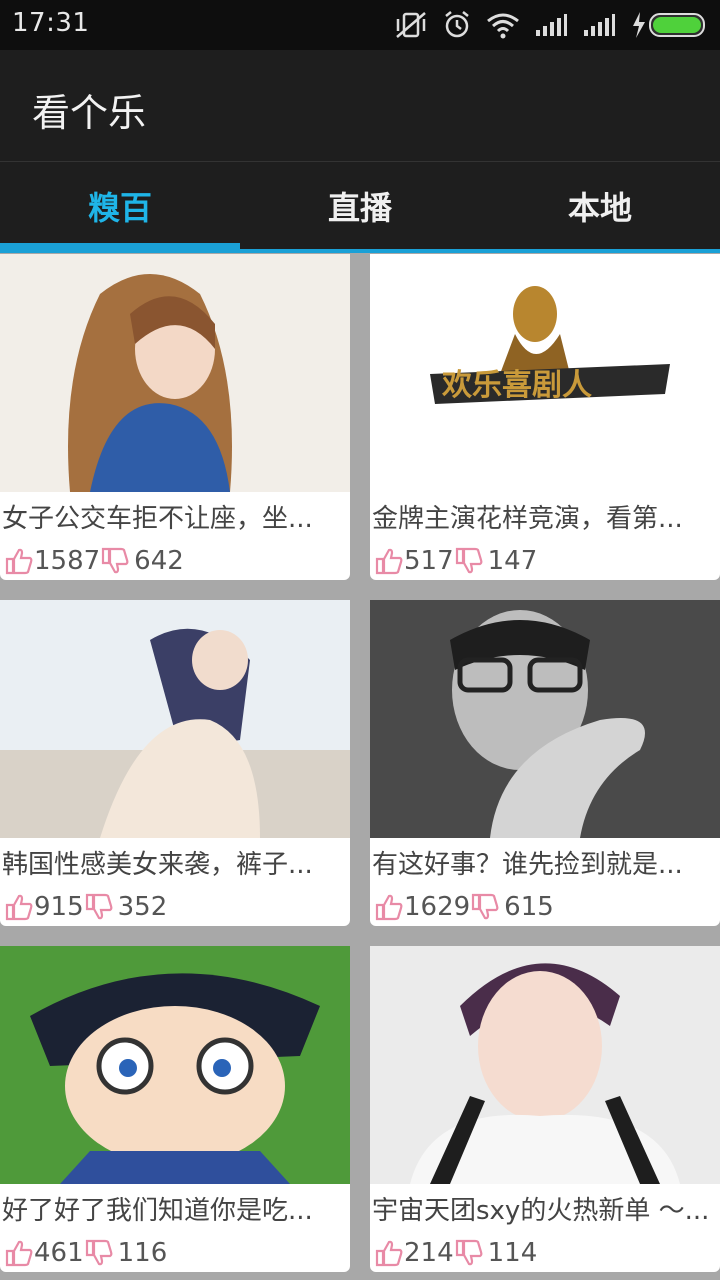 This screenshot has width=720, height=1280. I want to click on video-stats: 1629 615, so click(464, 907).